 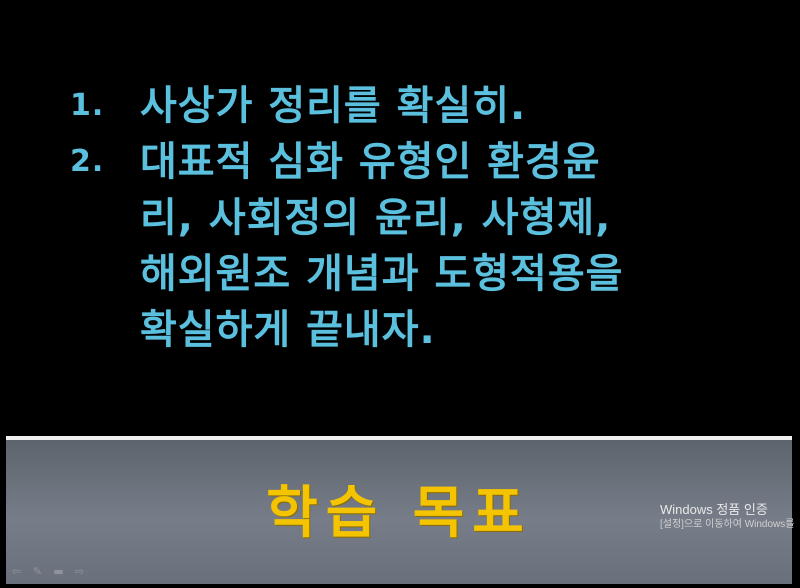 I want to click on windows-activation-watermark: Windows 정품 인증 [설정]으로 이동하여 Windows를, so click(x=730, y=517).